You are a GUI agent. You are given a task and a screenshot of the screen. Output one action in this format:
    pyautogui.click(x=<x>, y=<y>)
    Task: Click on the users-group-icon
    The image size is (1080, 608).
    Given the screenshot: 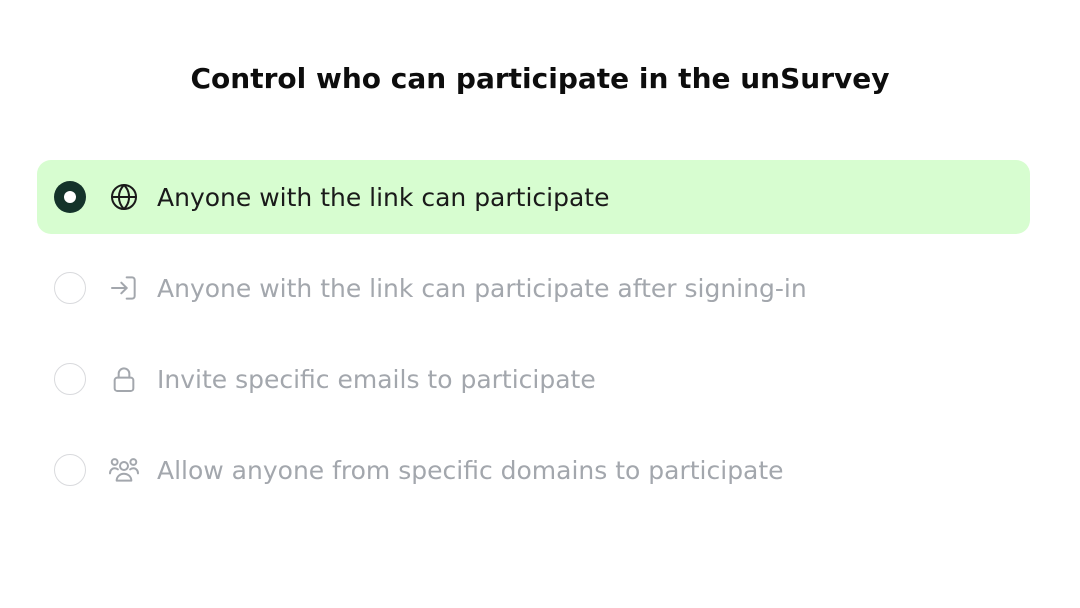 What is the action you would take?
    pyautogui.click(x=124, y=470)
    